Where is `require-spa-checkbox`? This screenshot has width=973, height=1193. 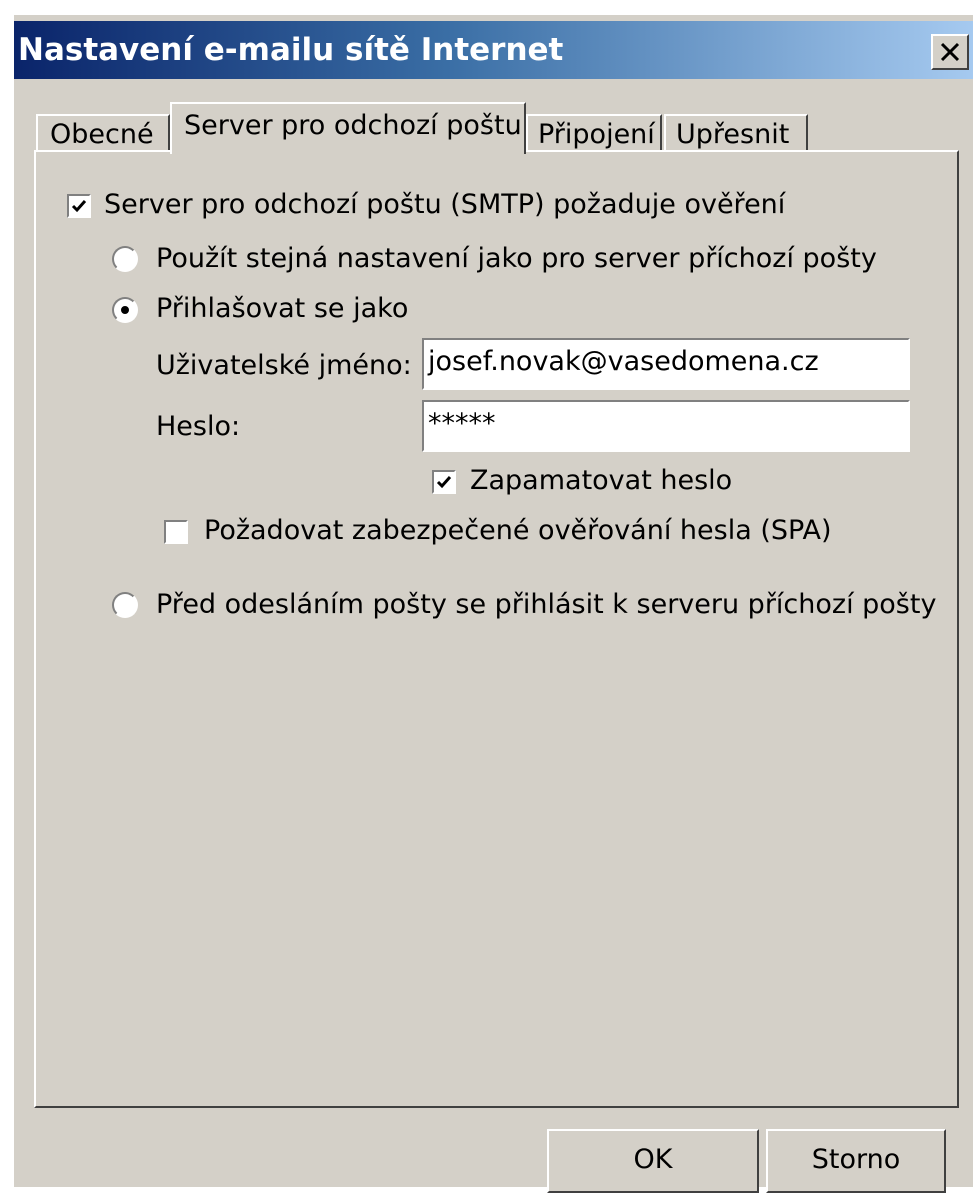
require-spa-checkbox is located at coordinates (176, 532).